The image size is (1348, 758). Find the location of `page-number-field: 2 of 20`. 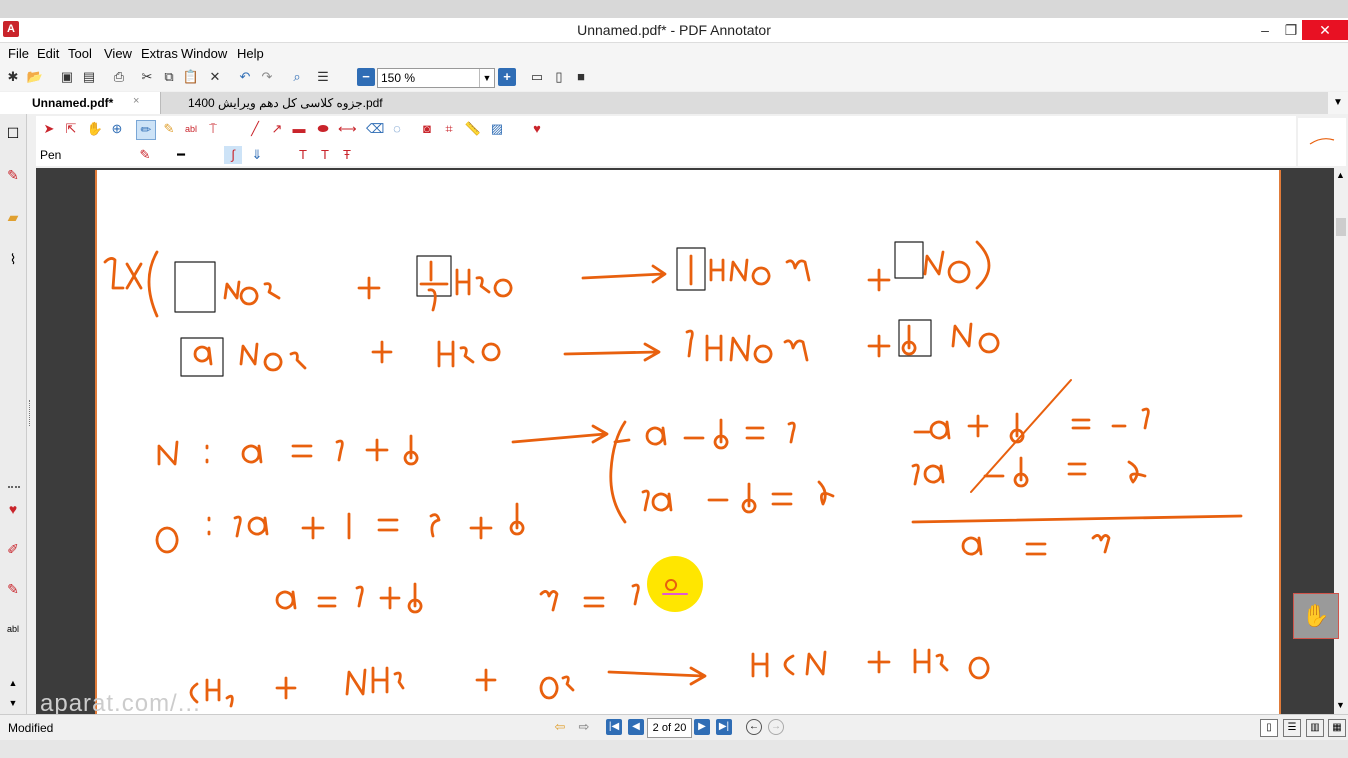

page-number-field: 2 of 20 is located at coordinates (669, 728).